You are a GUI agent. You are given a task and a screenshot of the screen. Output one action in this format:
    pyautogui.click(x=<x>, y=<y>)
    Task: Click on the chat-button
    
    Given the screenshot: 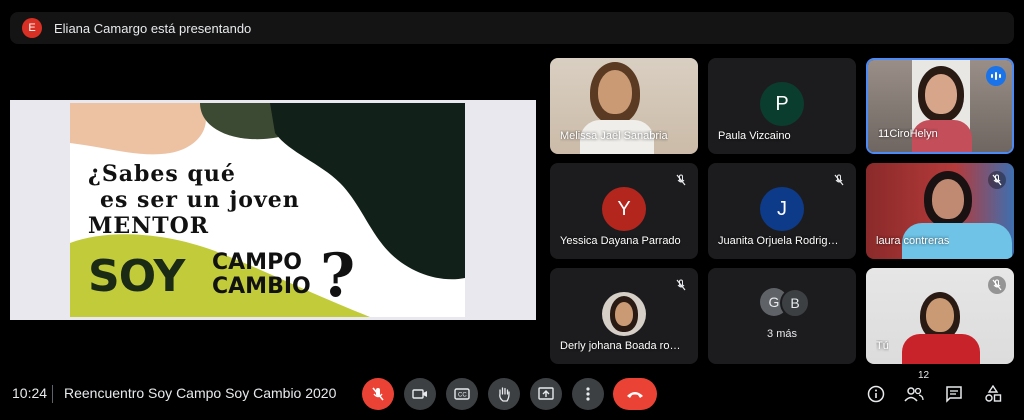 What is the action you would take?
    pyautogui.click(x=954, y=394)
    